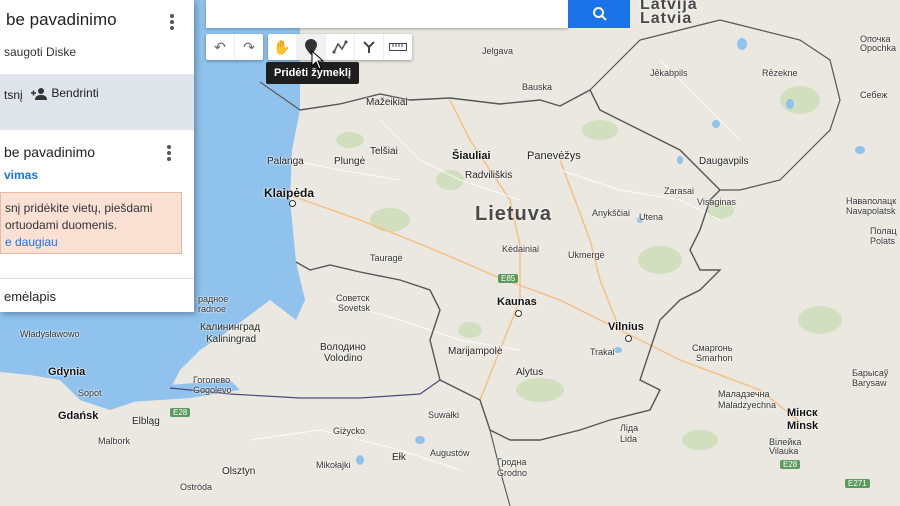 This screenshot has height=506, width=900. I want to click on add-person-icon, so click(39, 93).